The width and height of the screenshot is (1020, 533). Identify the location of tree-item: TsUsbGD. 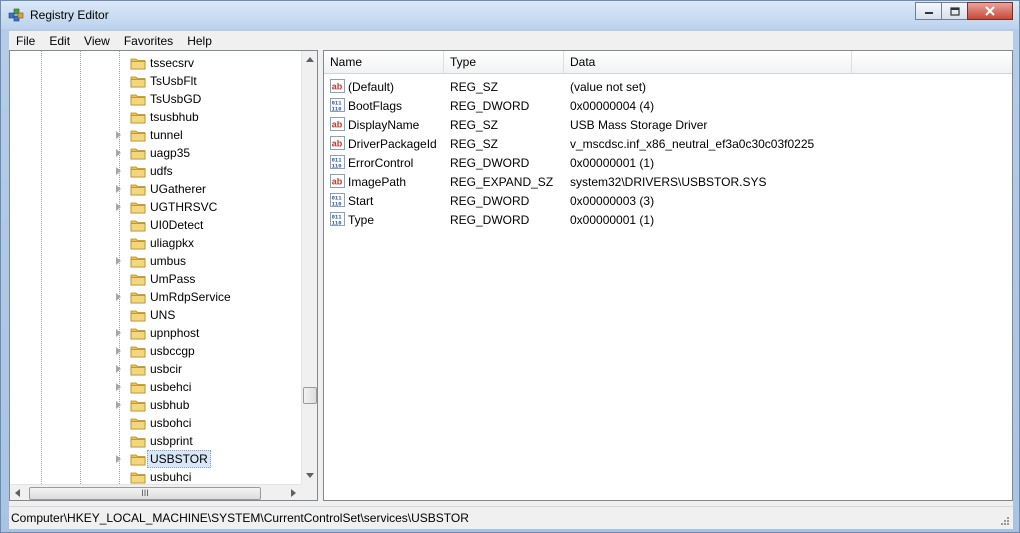
(160, 99).